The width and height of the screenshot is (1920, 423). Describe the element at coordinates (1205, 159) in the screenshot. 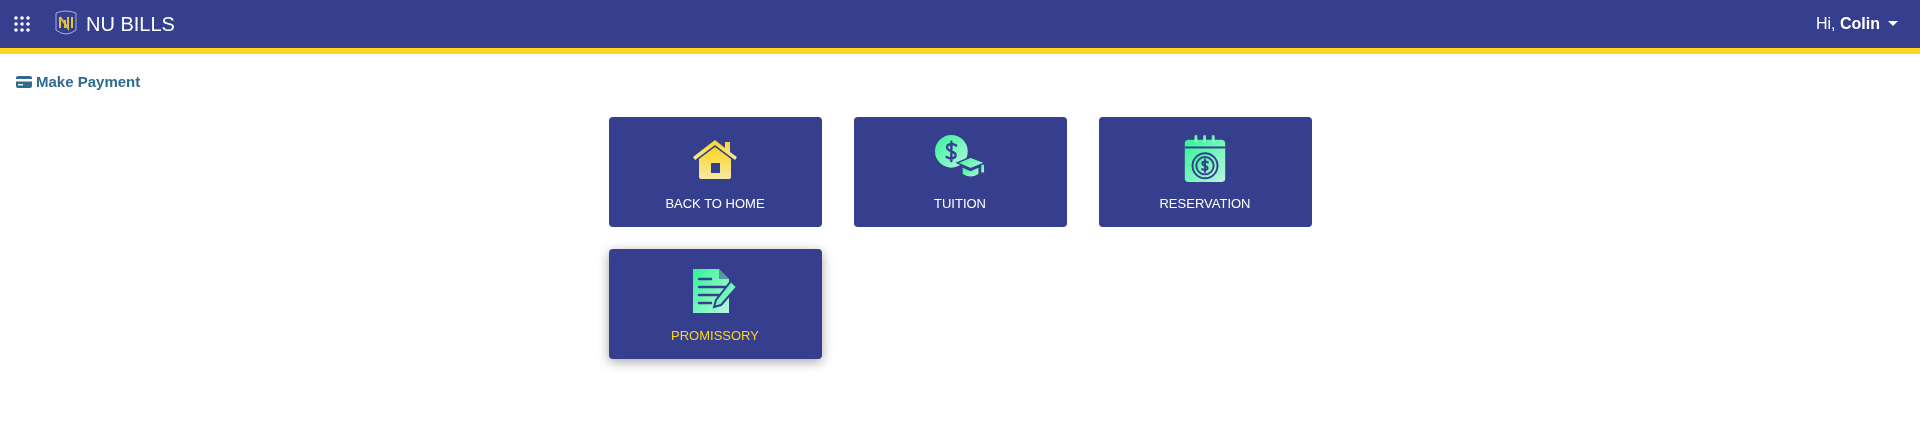

I see `calendar-money-icon` at that location.